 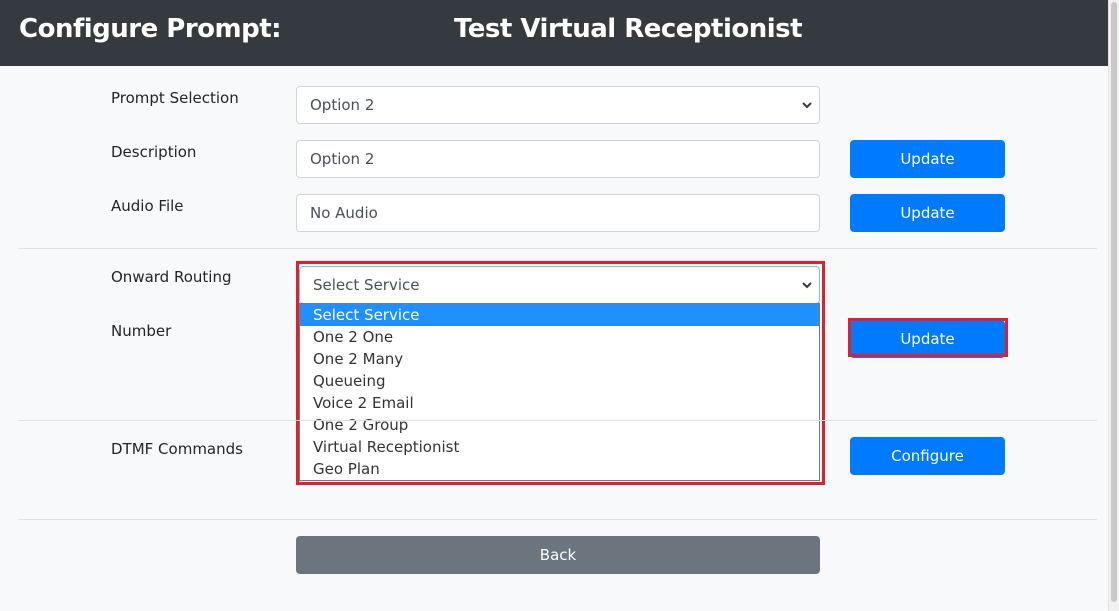 What do you see at coordinates (559, 403) in the screenshot?
I see `option-voice-2-email: Voice 2 Email` at bounding box center [559, 403].